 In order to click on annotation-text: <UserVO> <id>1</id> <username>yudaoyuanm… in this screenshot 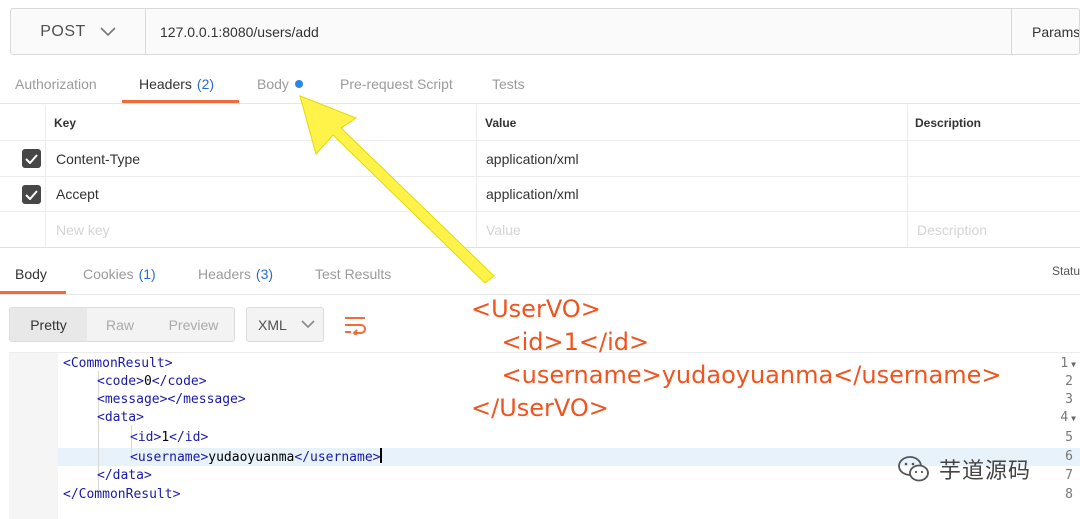, I will do `click(736, 359)`.